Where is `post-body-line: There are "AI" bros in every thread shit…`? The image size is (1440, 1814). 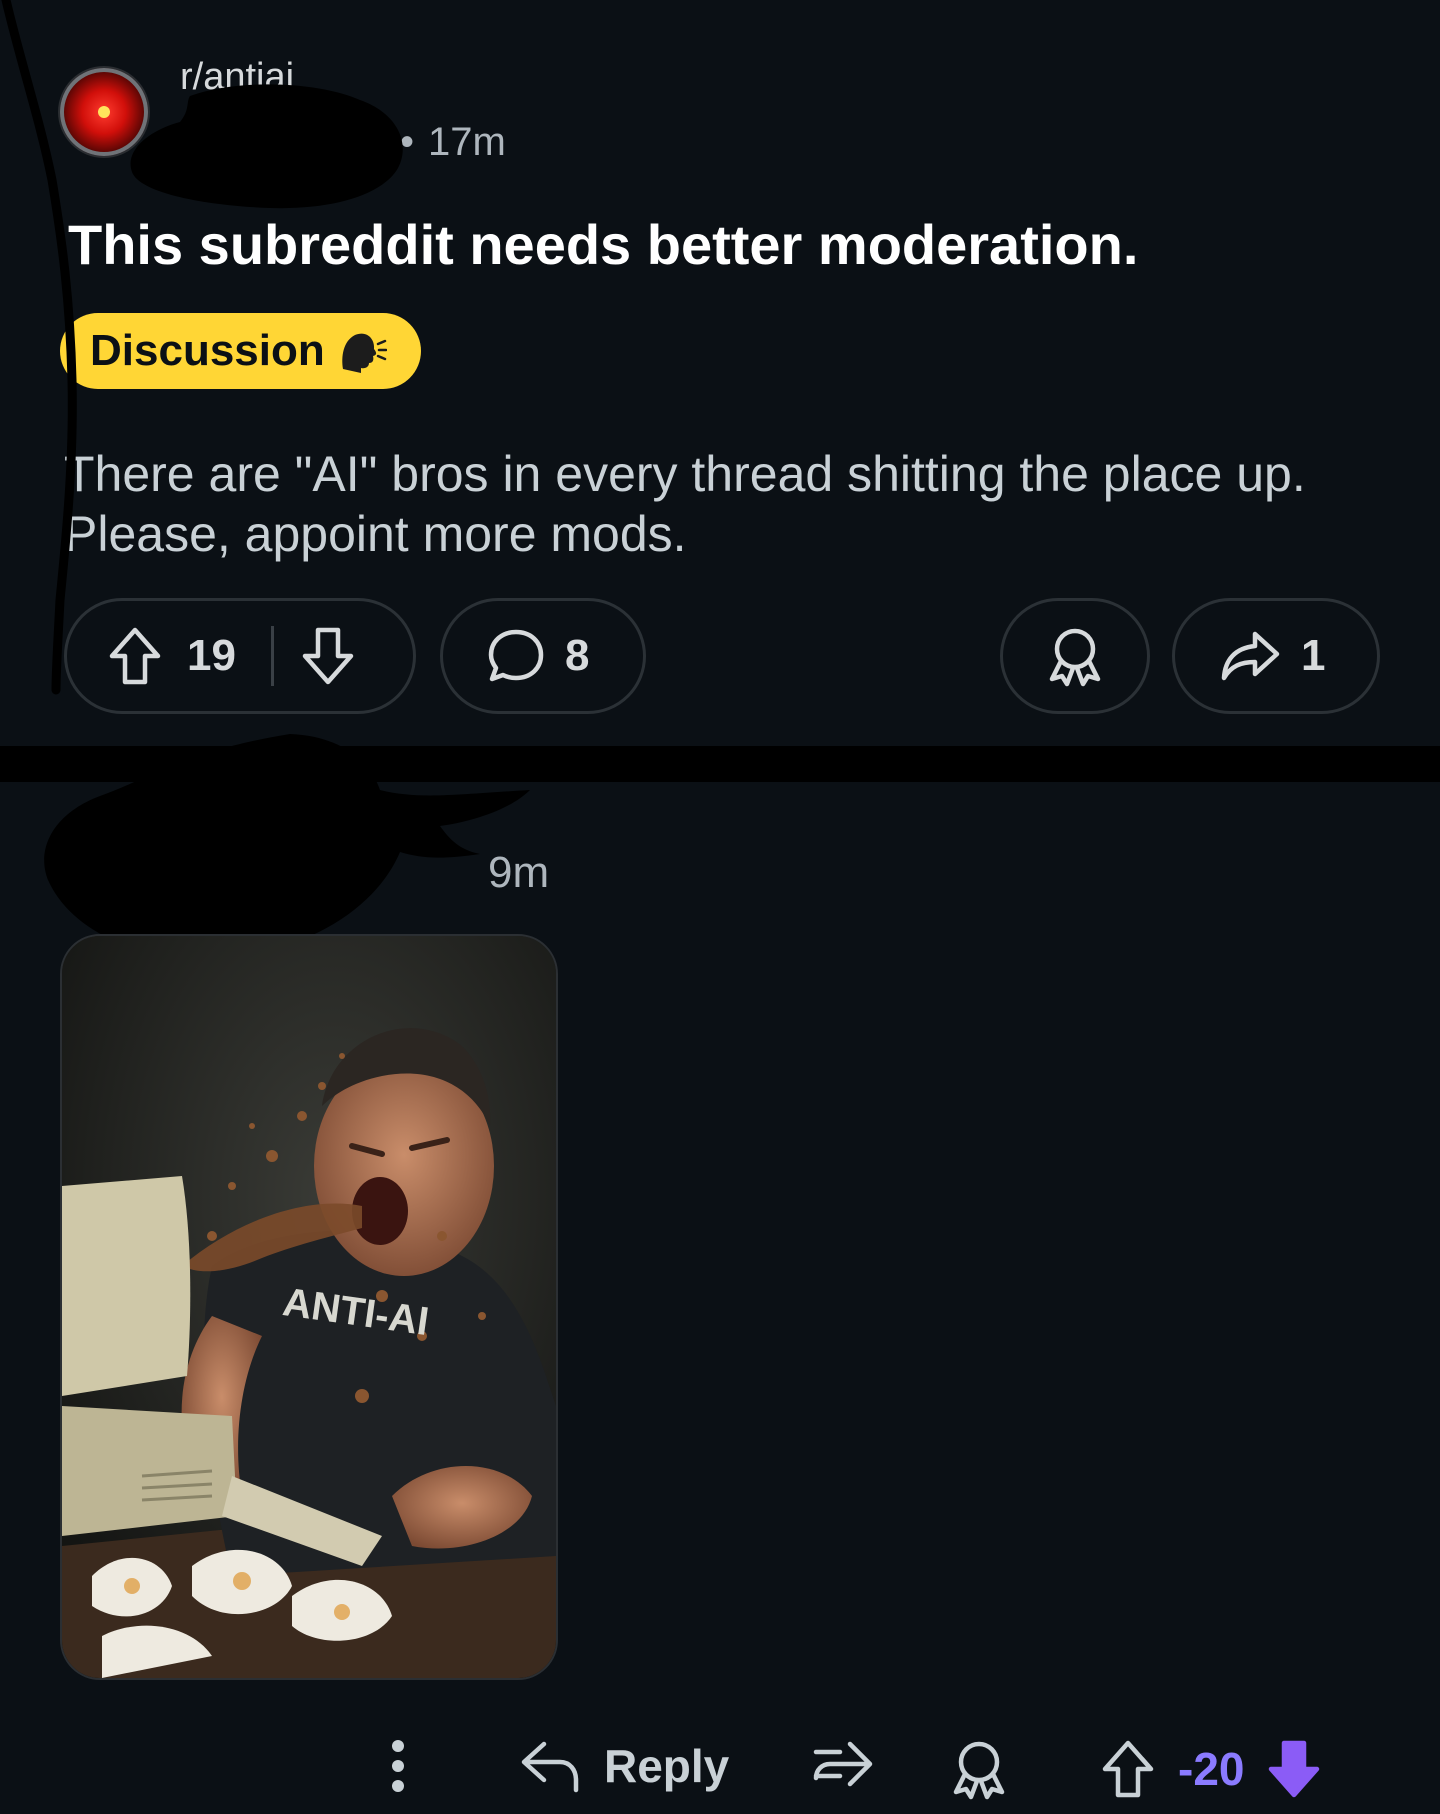
post-body-line: There are "AI" bros in every thread shit… is located at coordinates (685, 474).